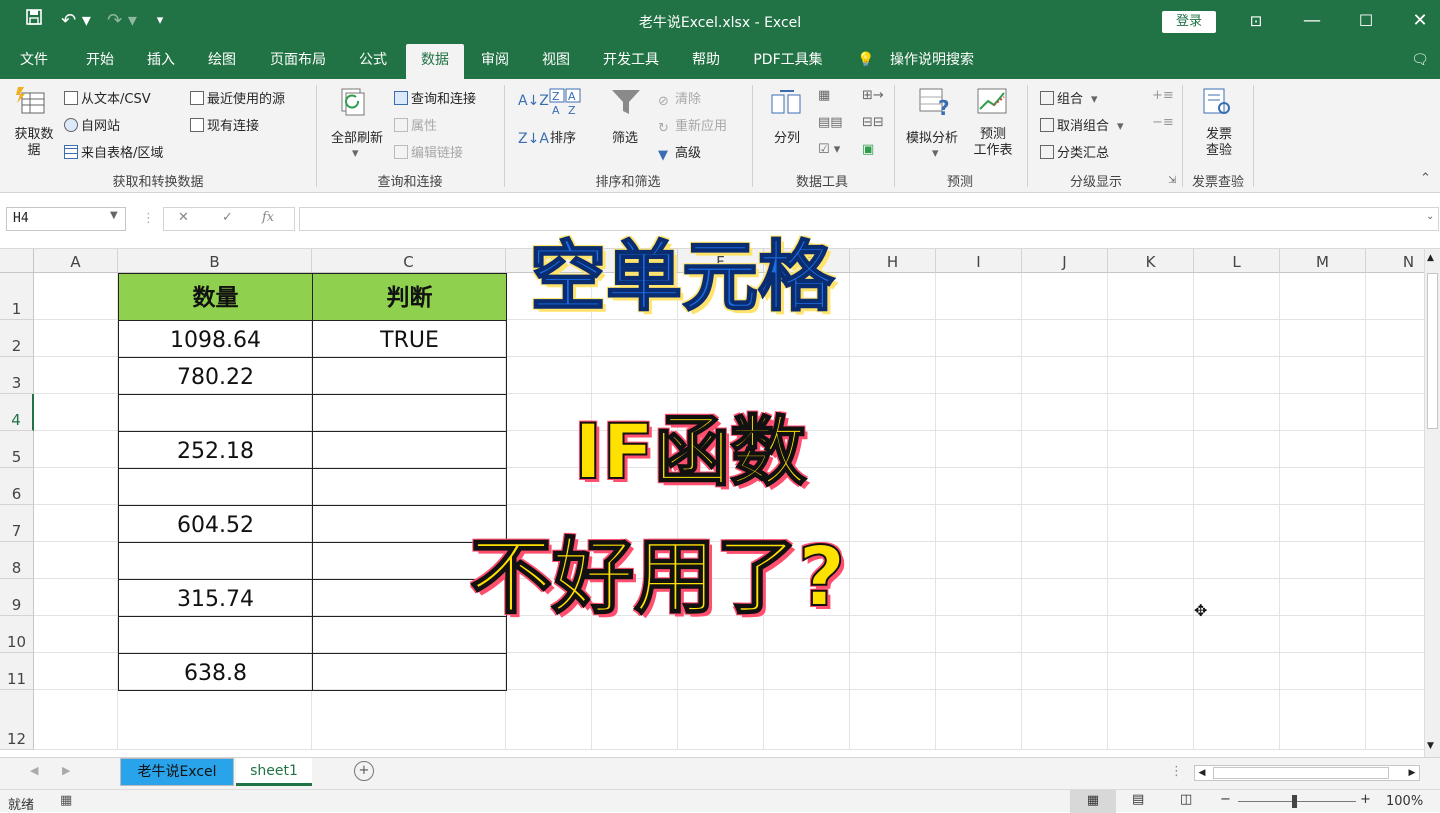 This screenshot has height=813, width=1440. Describe the element at coordinates (556, 64) in the screenshot. I see `tab-view: 视图` at that location.